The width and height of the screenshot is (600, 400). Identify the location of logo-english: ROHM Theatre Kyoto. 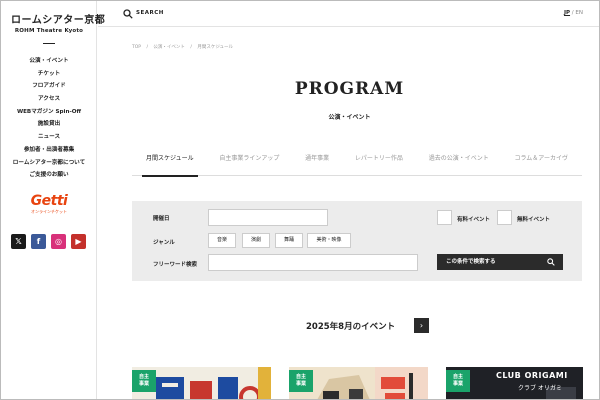
(49, 31).